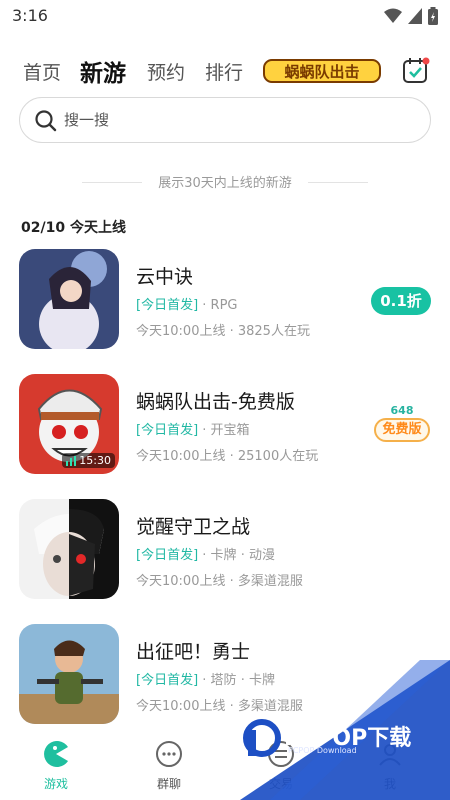  I want to click on free-badge-number: 648, so click(402, 410).